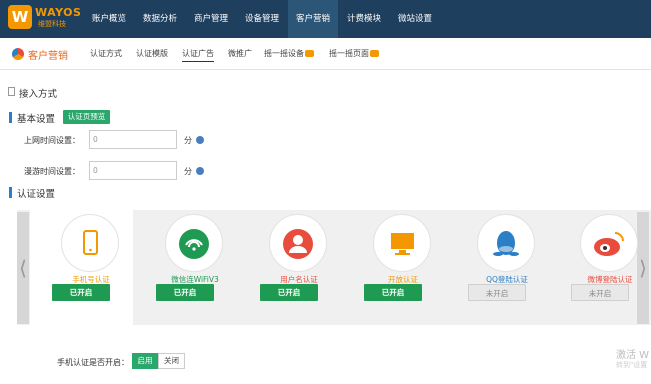 This screenshot has width=651, height=384. What do you see at coordinates (52, 171) in the screenshot?
I see `roaming-time-label: 漫游时间设置：` at bounding box center [52, 171].